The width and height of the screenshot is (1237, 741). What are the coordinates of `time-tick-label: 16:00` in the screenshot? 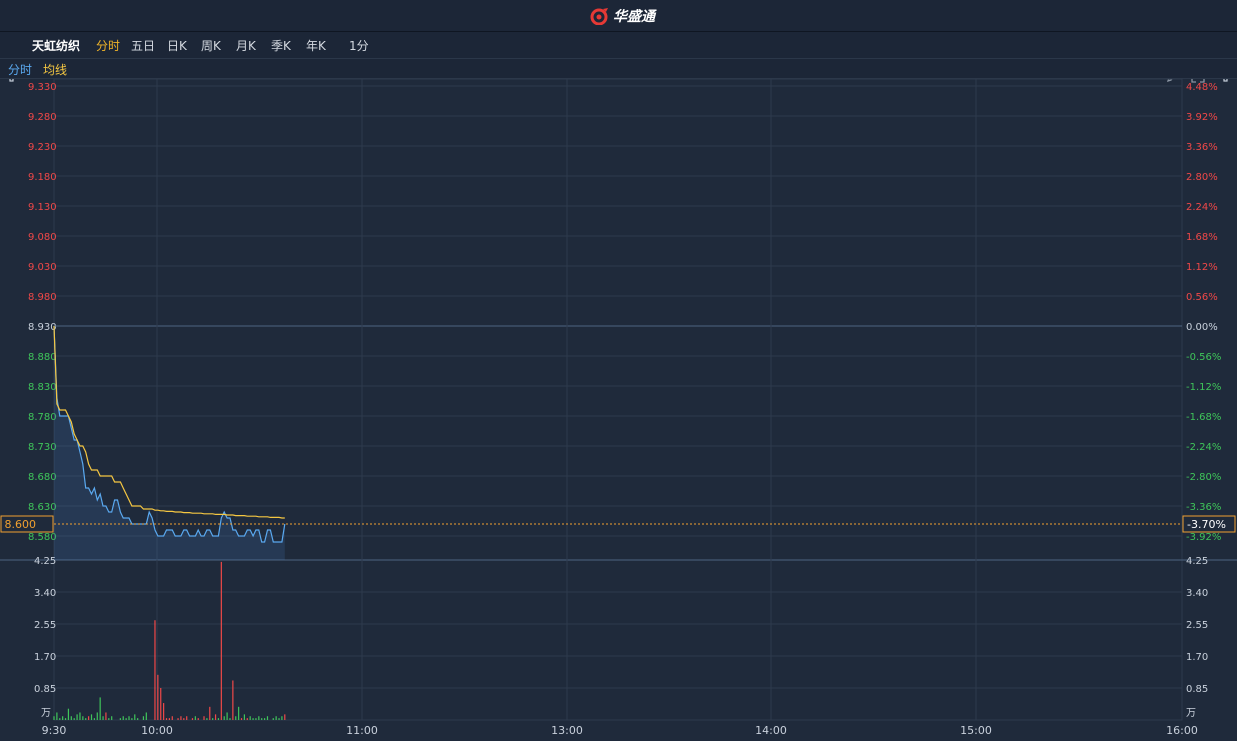 It's located at (1182, 730).